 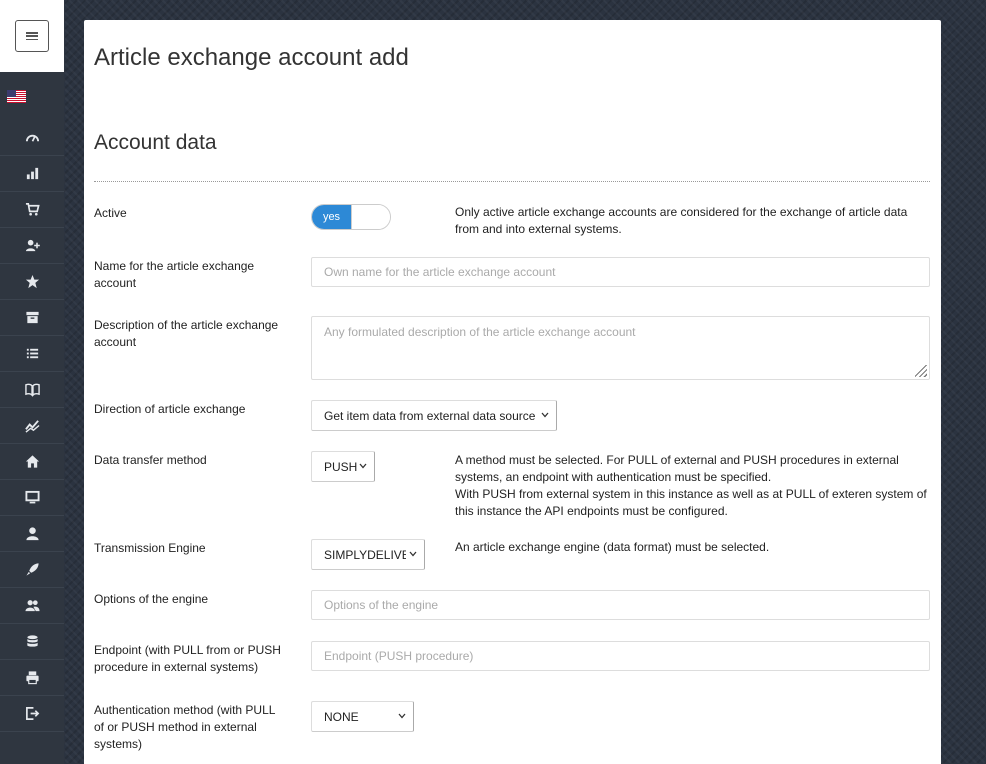 I want to click on database-icon, so click(x=32, y=641).